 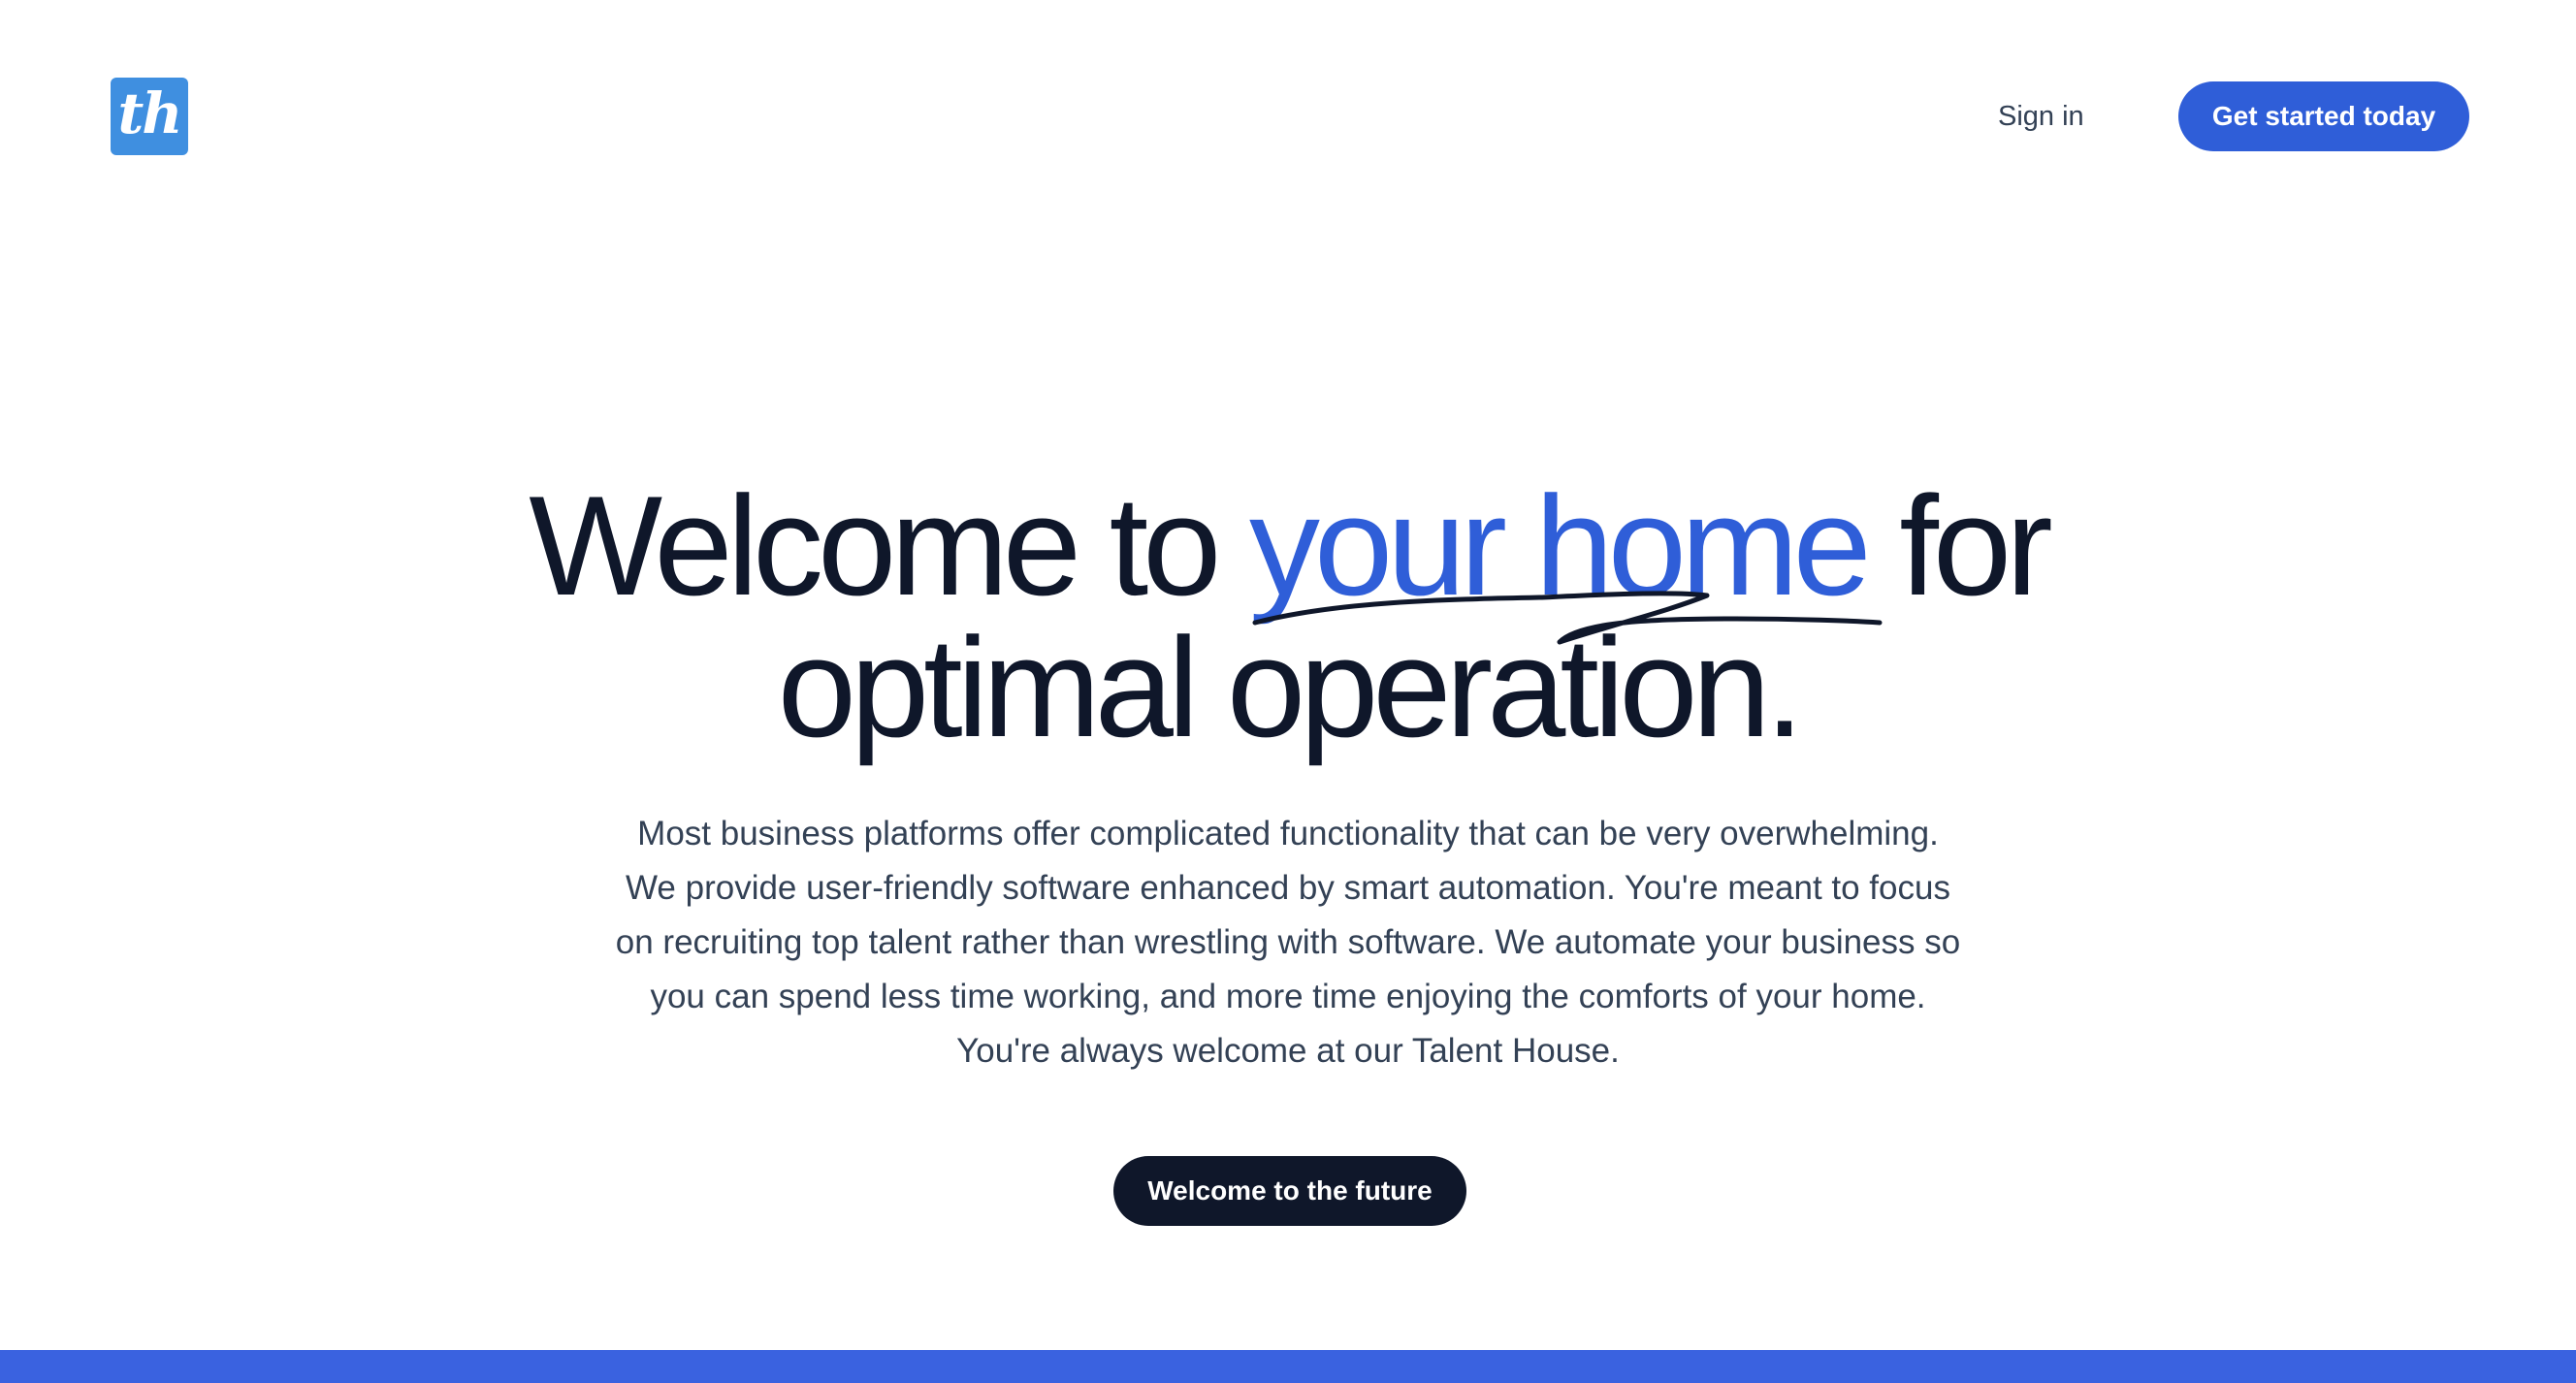 I want to click on logo-text: th, so click(x=150, y=113).